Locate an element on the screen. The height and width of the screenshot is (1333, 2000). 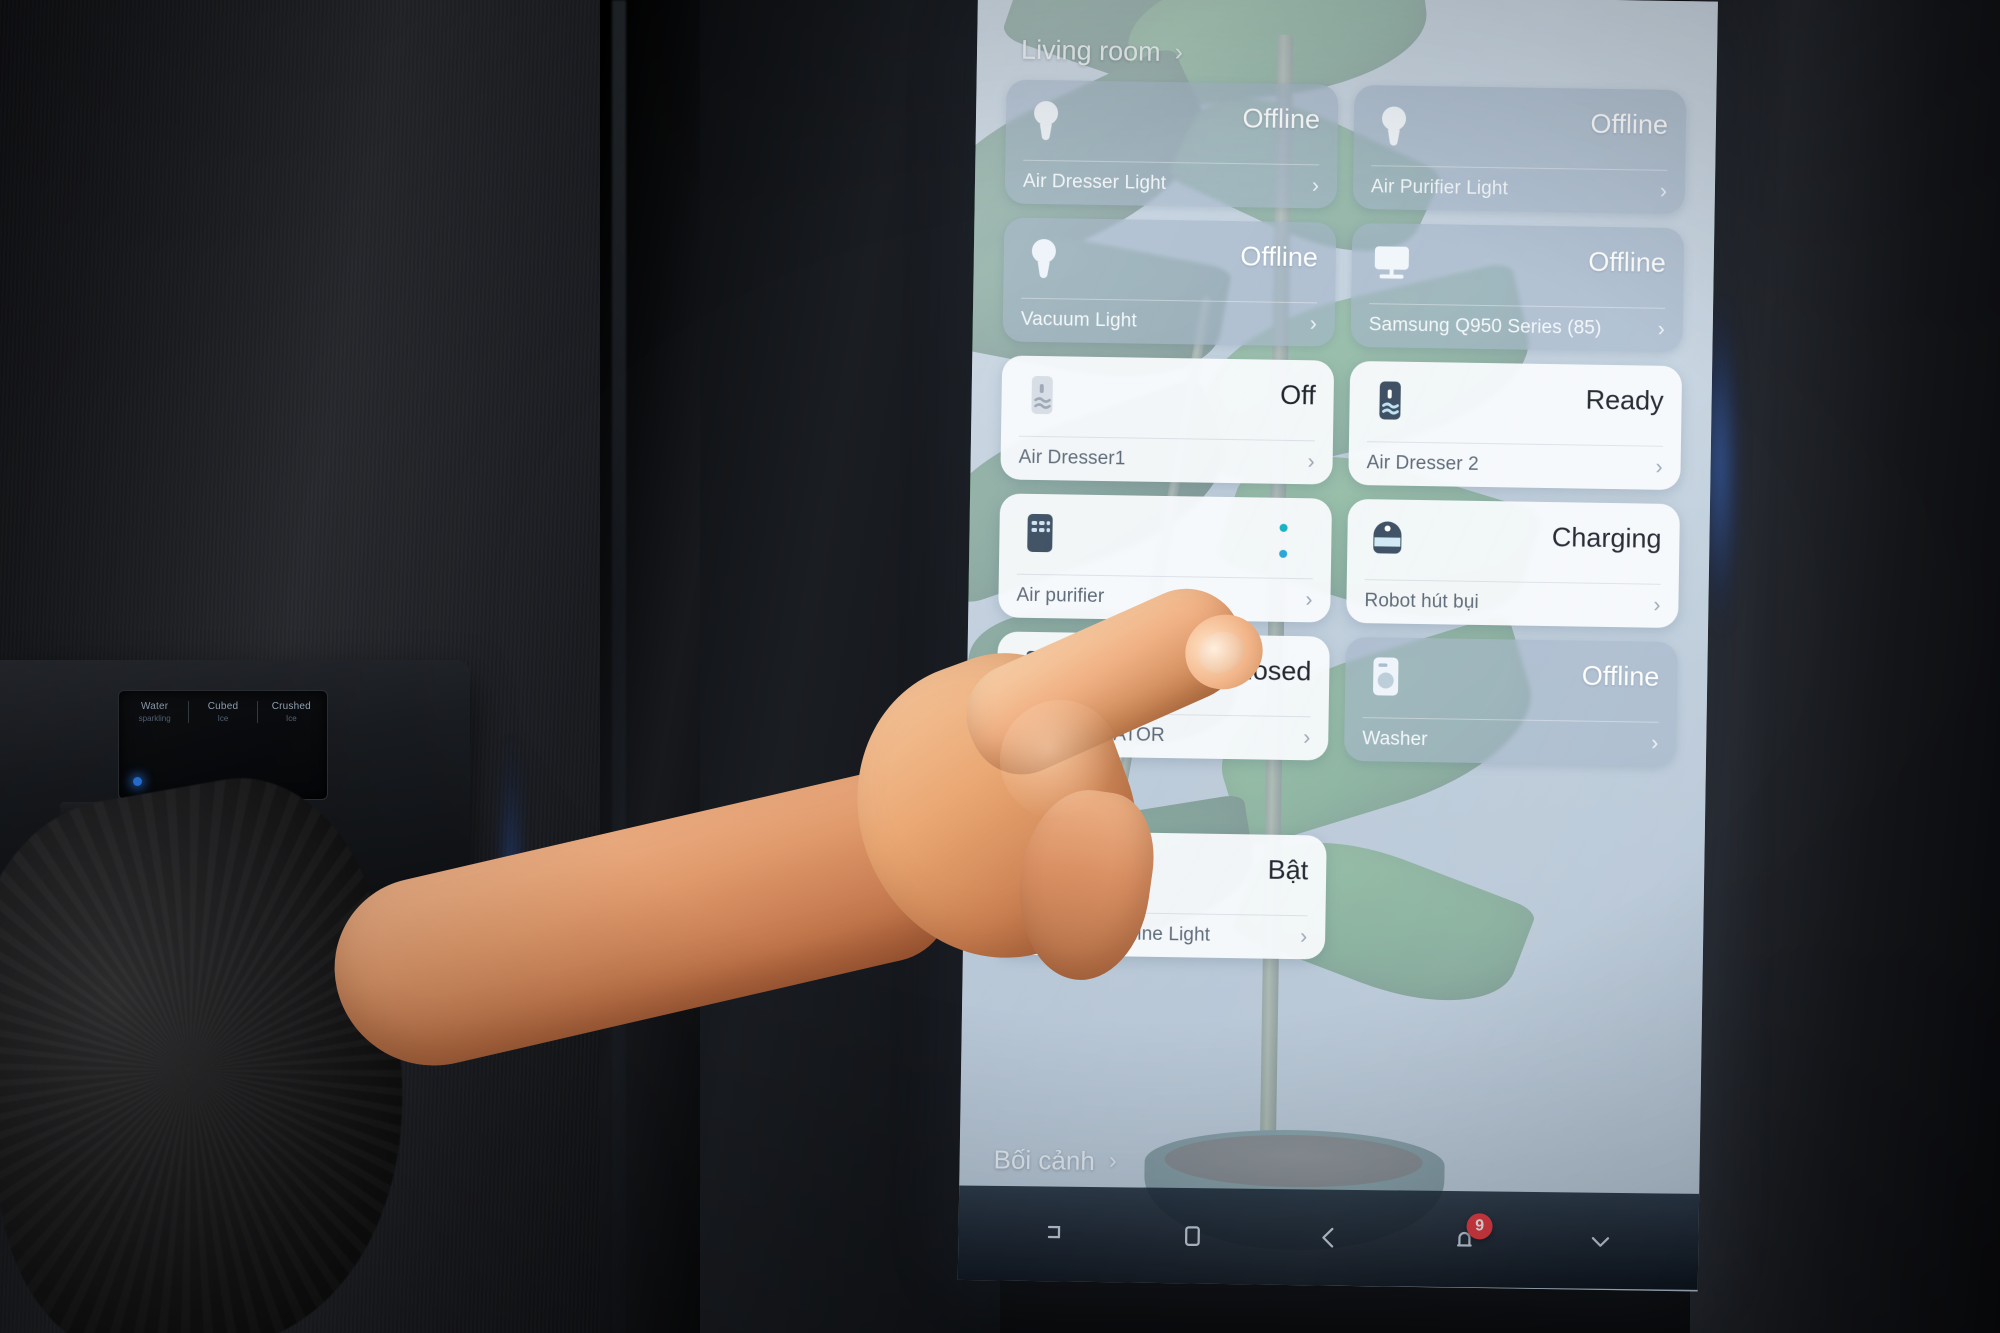
device-name: Robot hút bụi is located at coordinates (1421, 601).